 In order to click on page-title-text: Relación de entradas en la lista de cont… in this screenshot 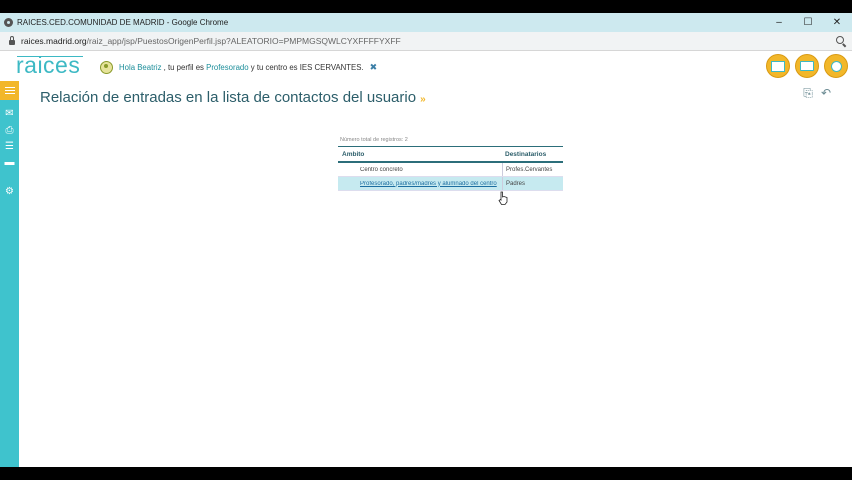, I will do `click(228, 97)`.